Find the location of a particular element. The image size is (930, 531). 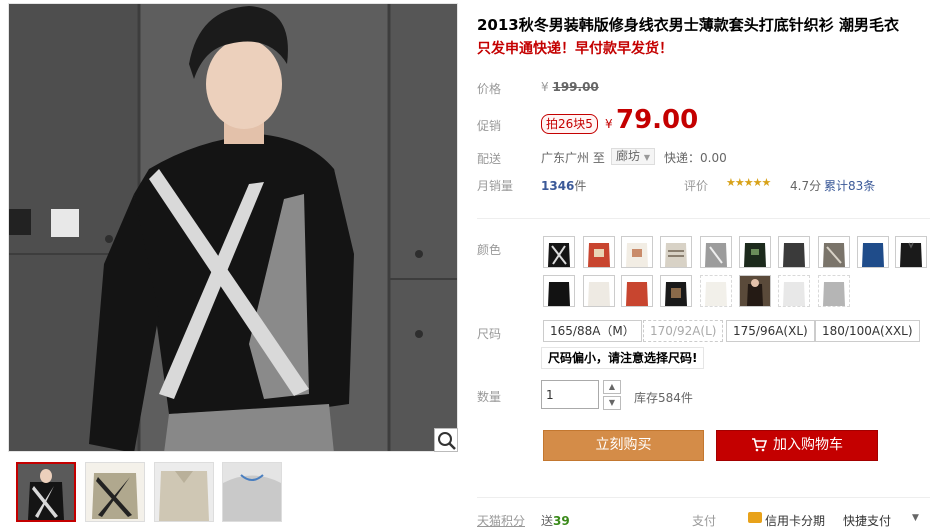

size-option-xl: 175/96A(XL) is located at coordinates (770, 331).